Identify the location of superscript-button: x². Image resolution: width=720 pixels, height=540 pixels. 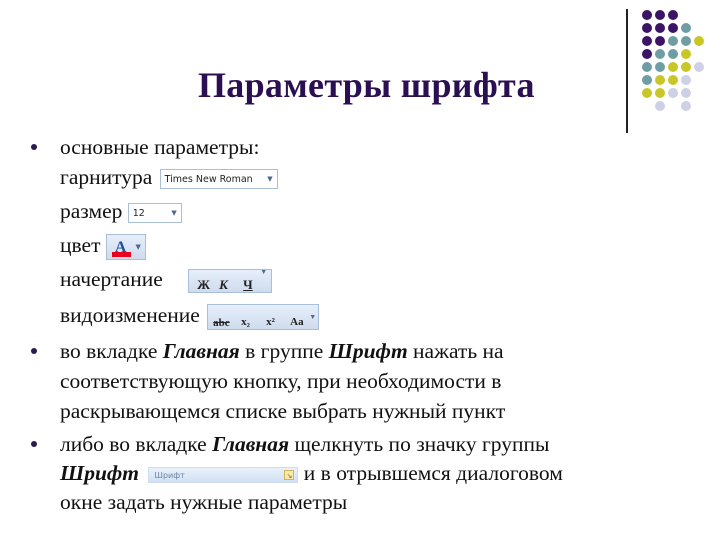
(270, 322).